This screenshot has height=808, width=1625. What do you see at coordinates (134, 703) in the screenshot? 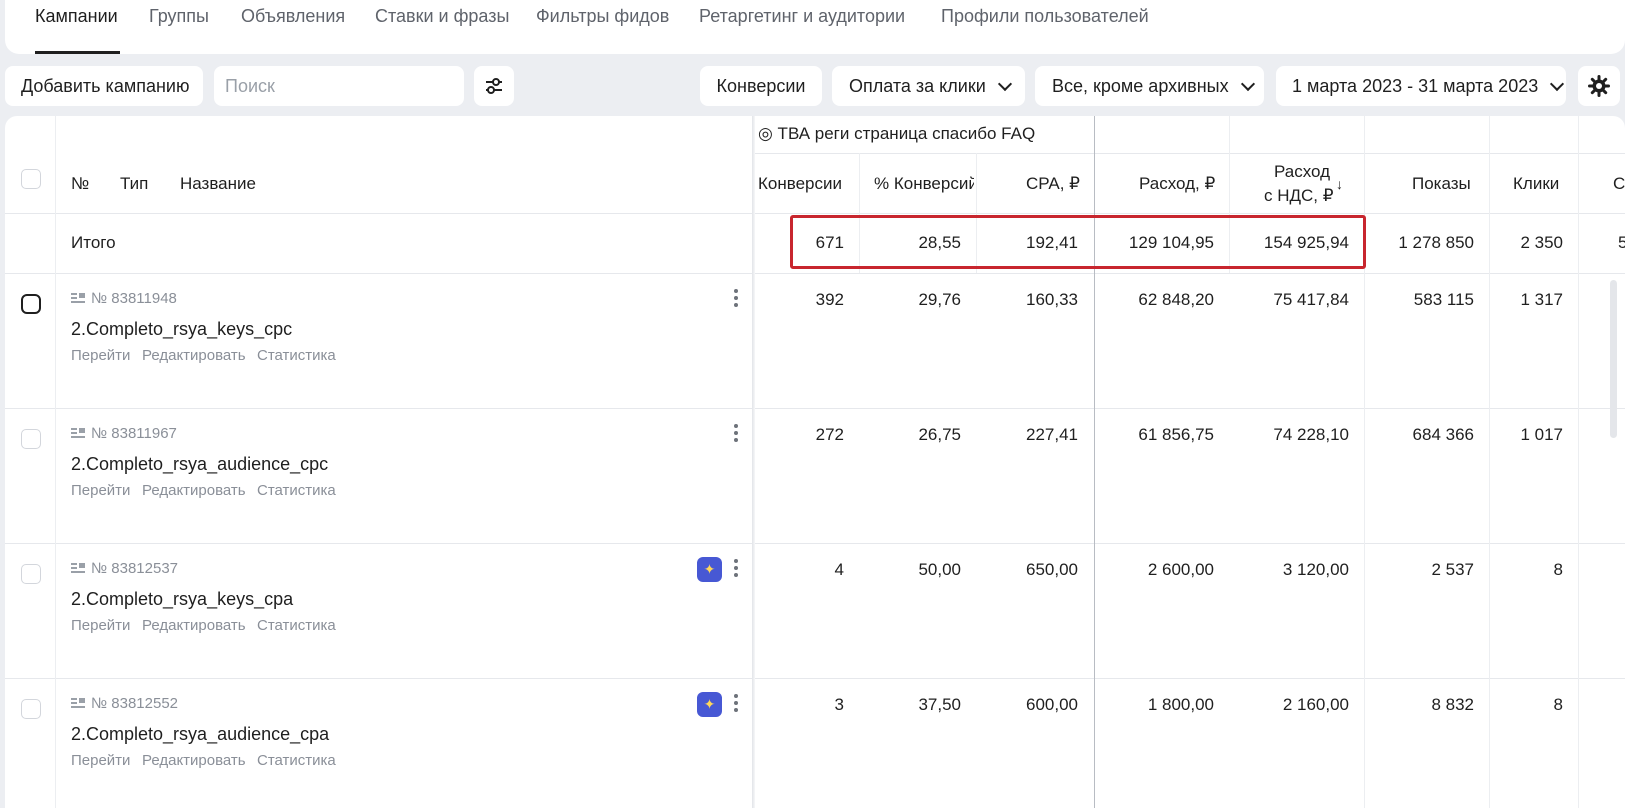
I see `campaign-id-text: № 83812552` at bounding box center [134, 703].